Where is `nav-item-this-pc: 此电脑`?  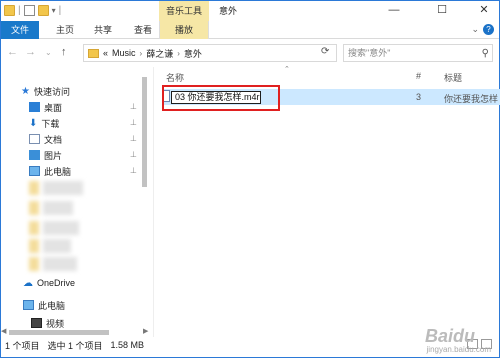
nav-item-this-pc: 此电脑 is located at coordinates (50, 171).